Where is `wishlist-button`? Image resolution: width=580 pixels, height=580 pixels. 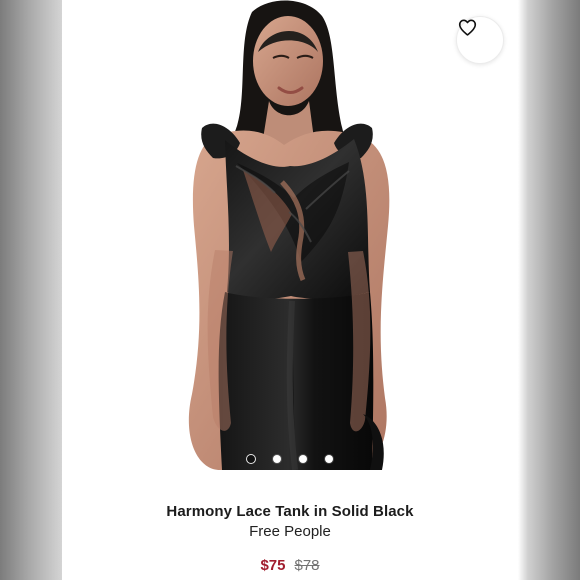 wishlist-button is located at coordinates (480, 40).